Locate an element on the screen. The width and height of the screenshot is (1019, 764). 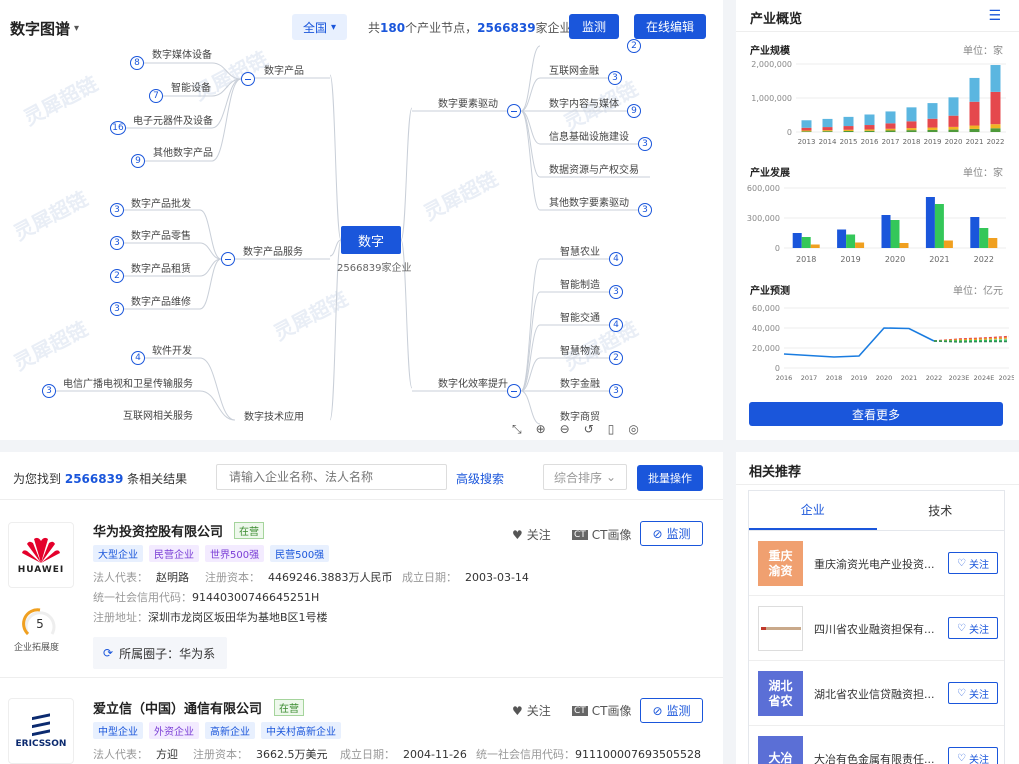
circle-chip: ⟳ 所属圈子： 华为系 is located at coordinates (160, 653).